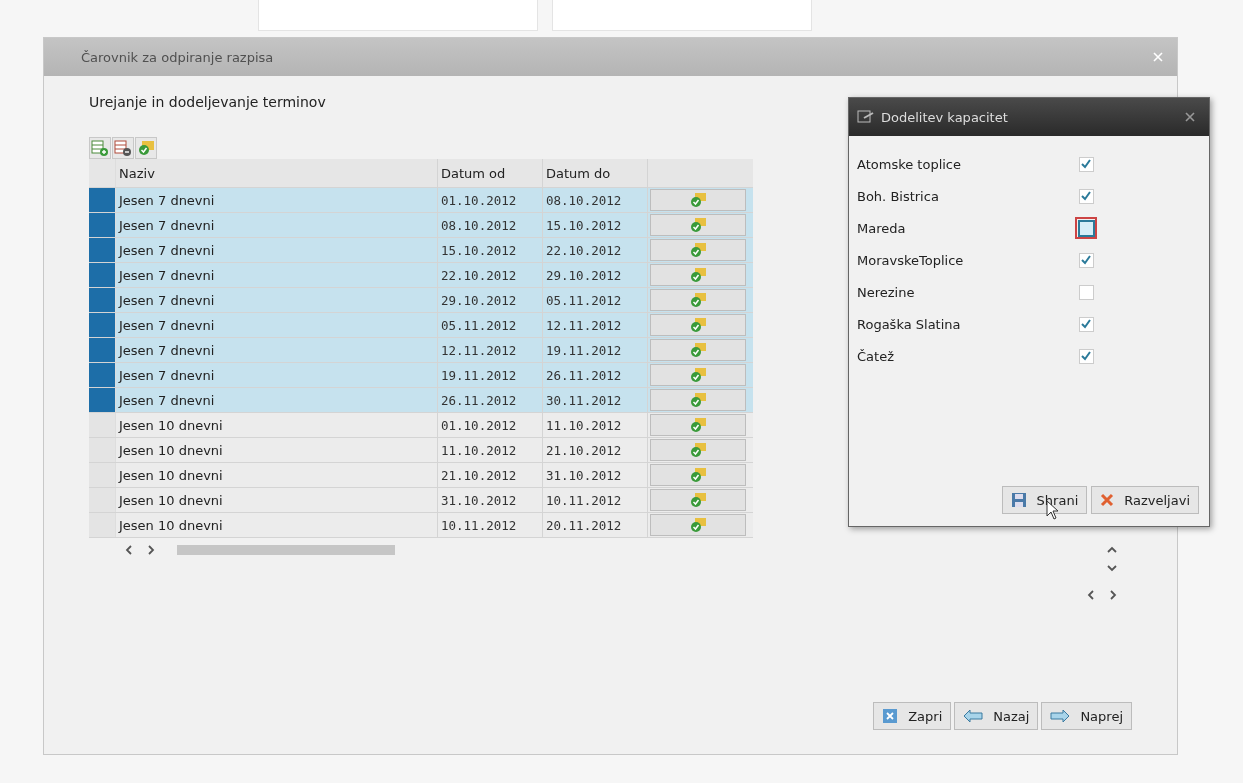  I want to click on checkbox-label: Rogaška Slatina, so click(909, 324).